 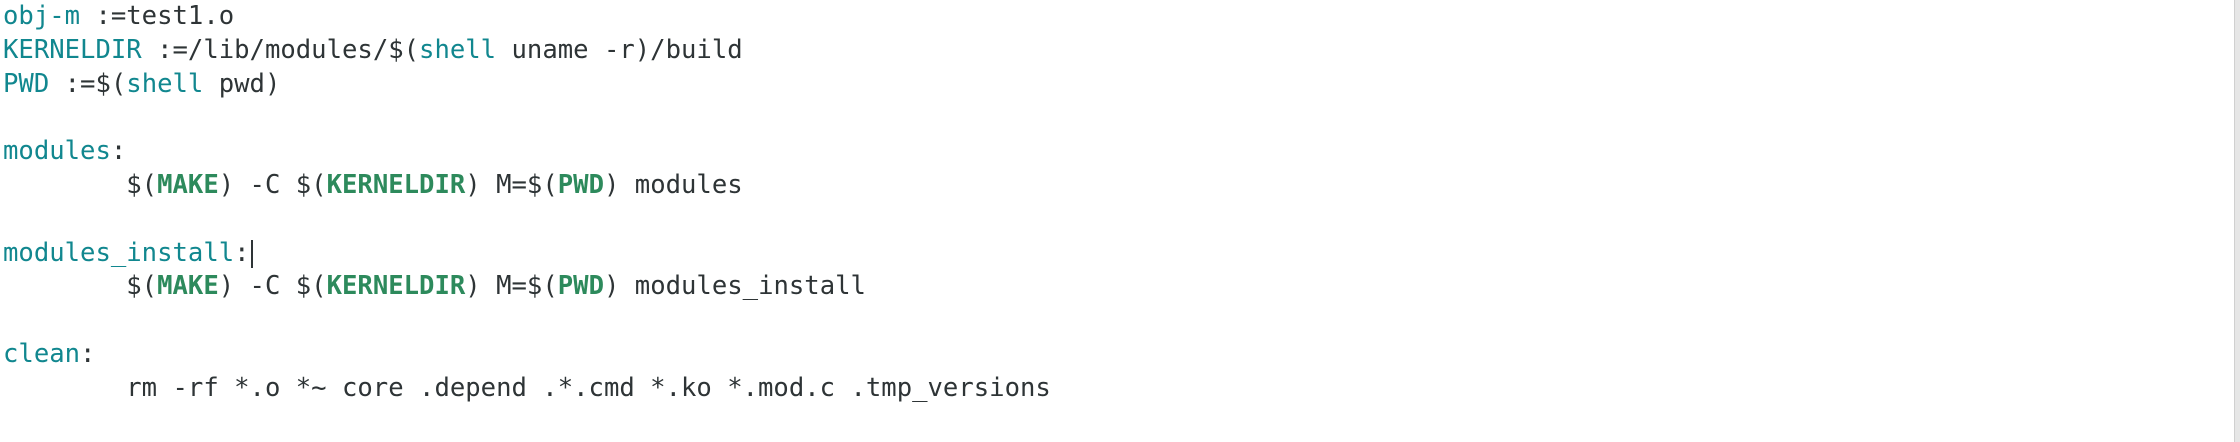 I want to click on code-text: :=/lib/modules/$(, so click(x=280, y=49).